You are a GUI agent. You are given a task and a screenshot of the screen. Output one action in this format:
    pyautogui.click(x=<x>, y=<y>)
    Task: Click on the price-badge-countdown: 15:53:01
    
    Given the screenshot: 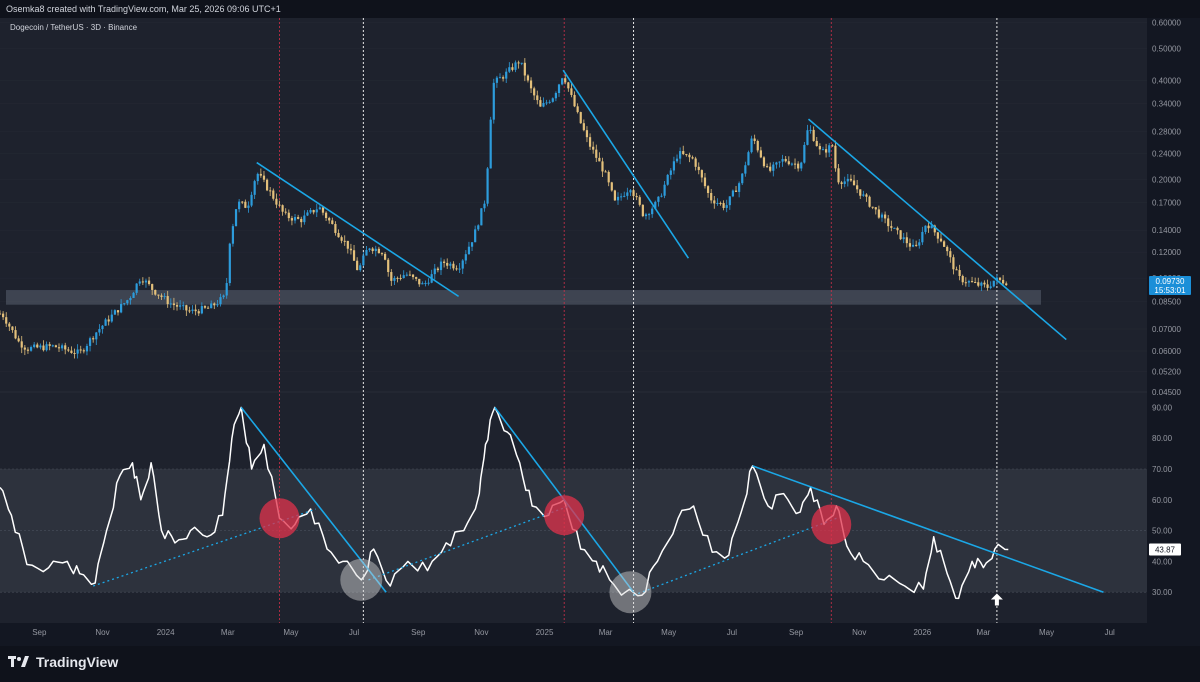 What is the action you would take?
    pyautogui.click(x=1170, y=290)
    